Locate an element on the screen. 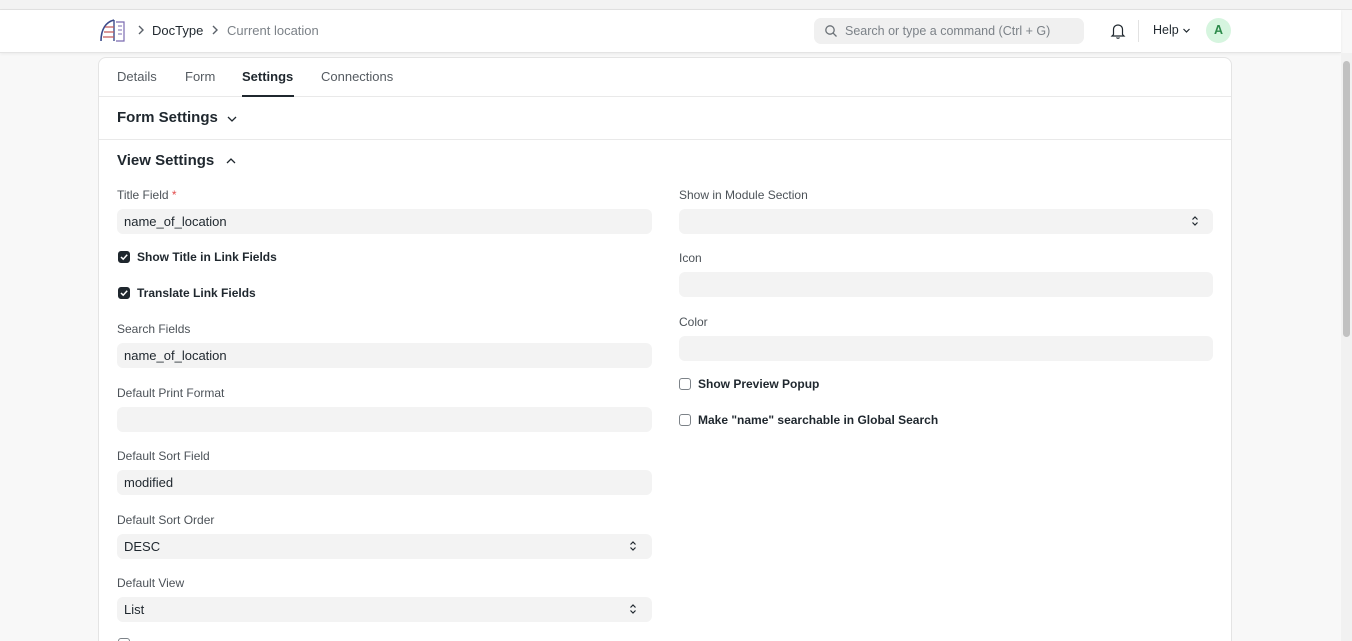 This screenshot has height=641, width=1352. page-scrollbar is located at coordinates (1346, 347).